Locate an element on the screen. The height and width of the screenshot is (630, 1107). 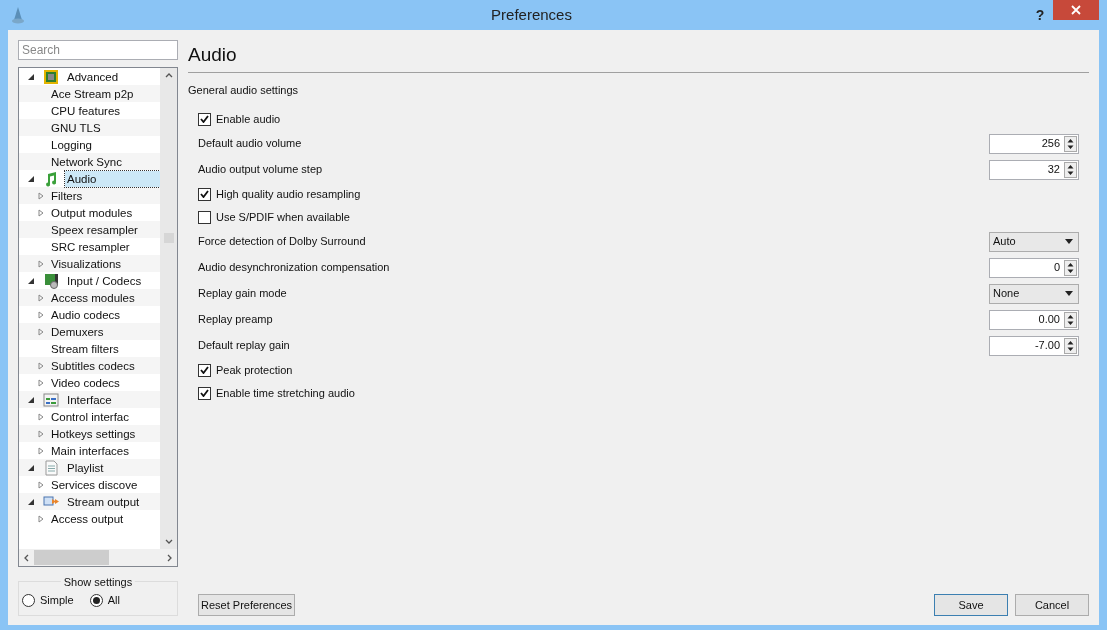
setting-label: Audio output volume step is located at coordinates (261, 170).